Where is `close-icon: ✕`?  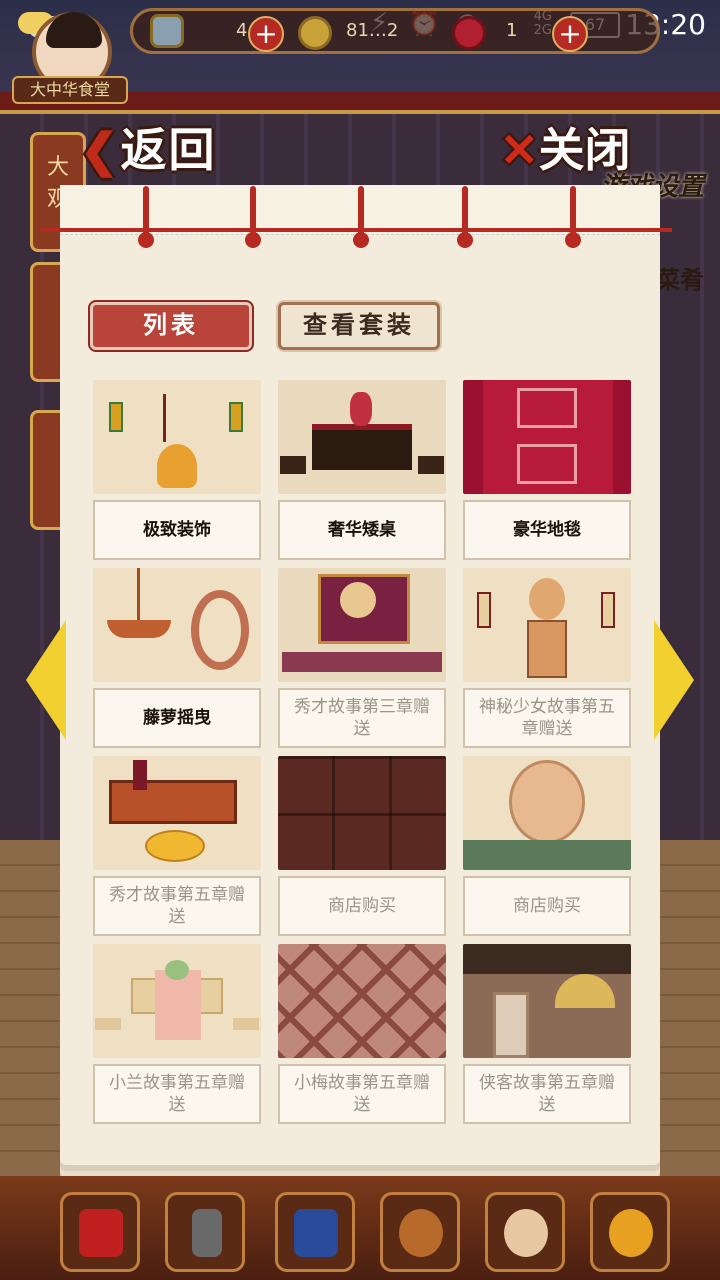 close-icon: ✕ is located at coordinates (519, 150).